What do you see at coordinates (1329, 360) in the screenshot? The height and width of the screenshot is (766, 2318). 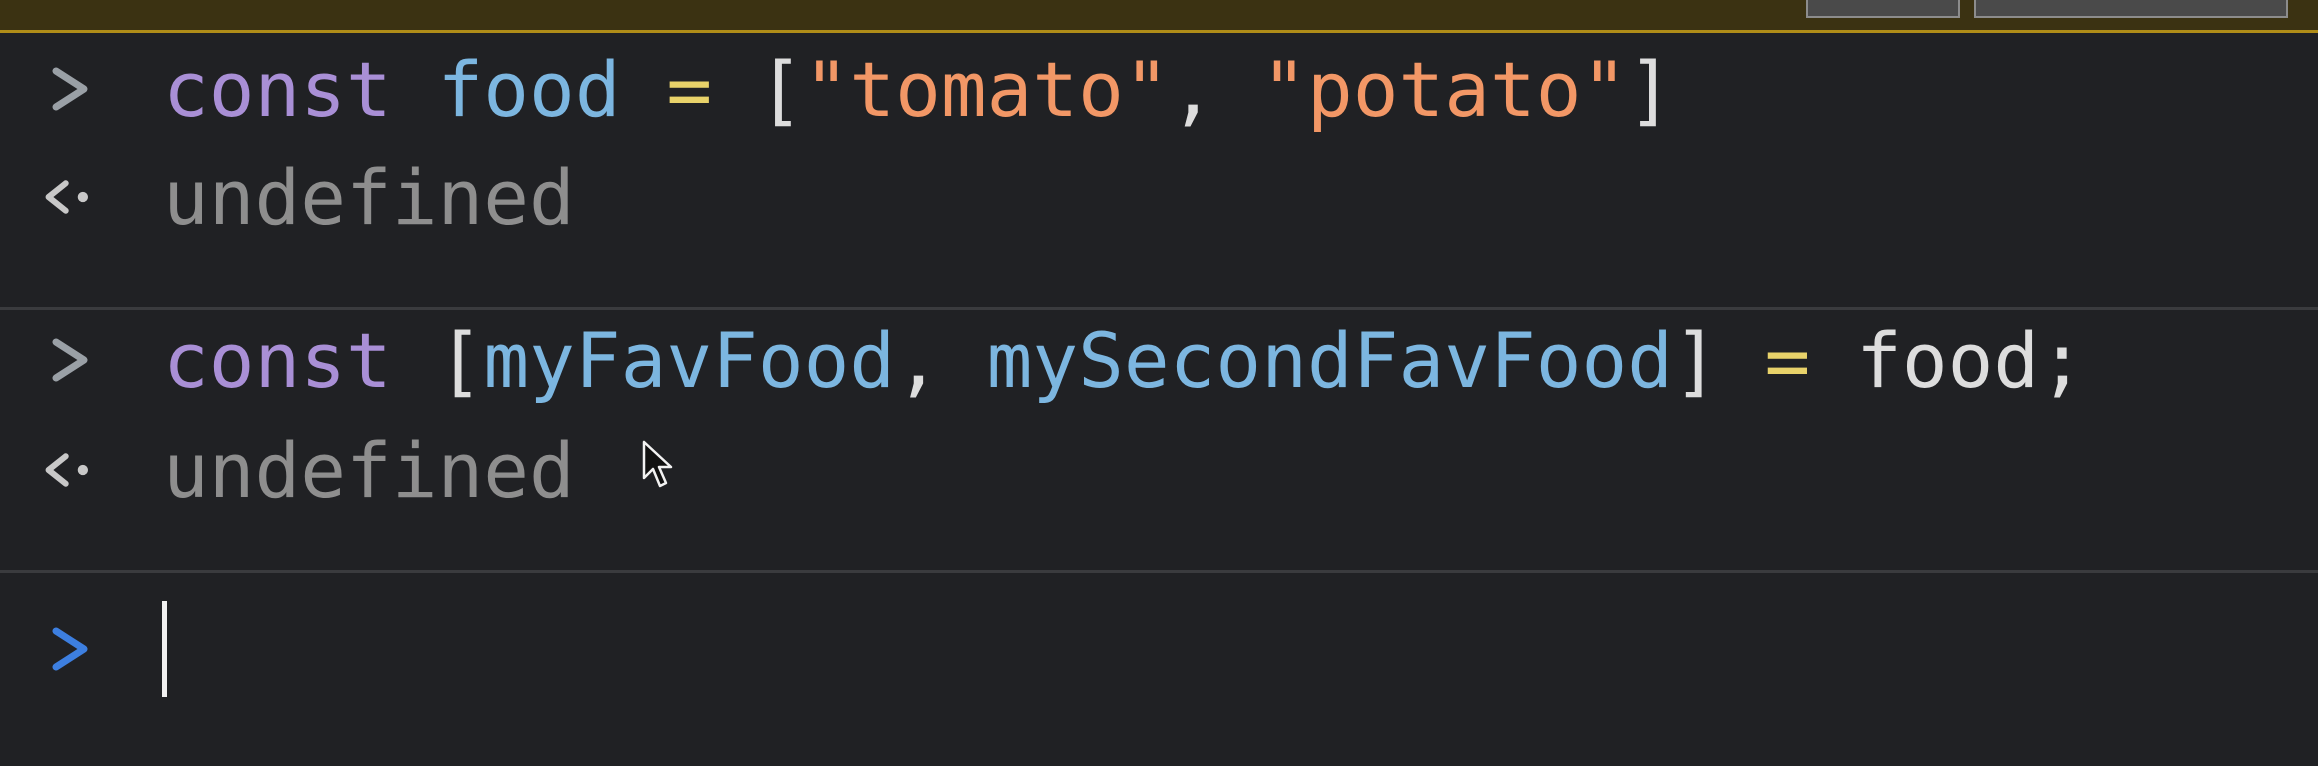 I see `code-variable: mySecondFavFood` at bounding box center [1329, 360].